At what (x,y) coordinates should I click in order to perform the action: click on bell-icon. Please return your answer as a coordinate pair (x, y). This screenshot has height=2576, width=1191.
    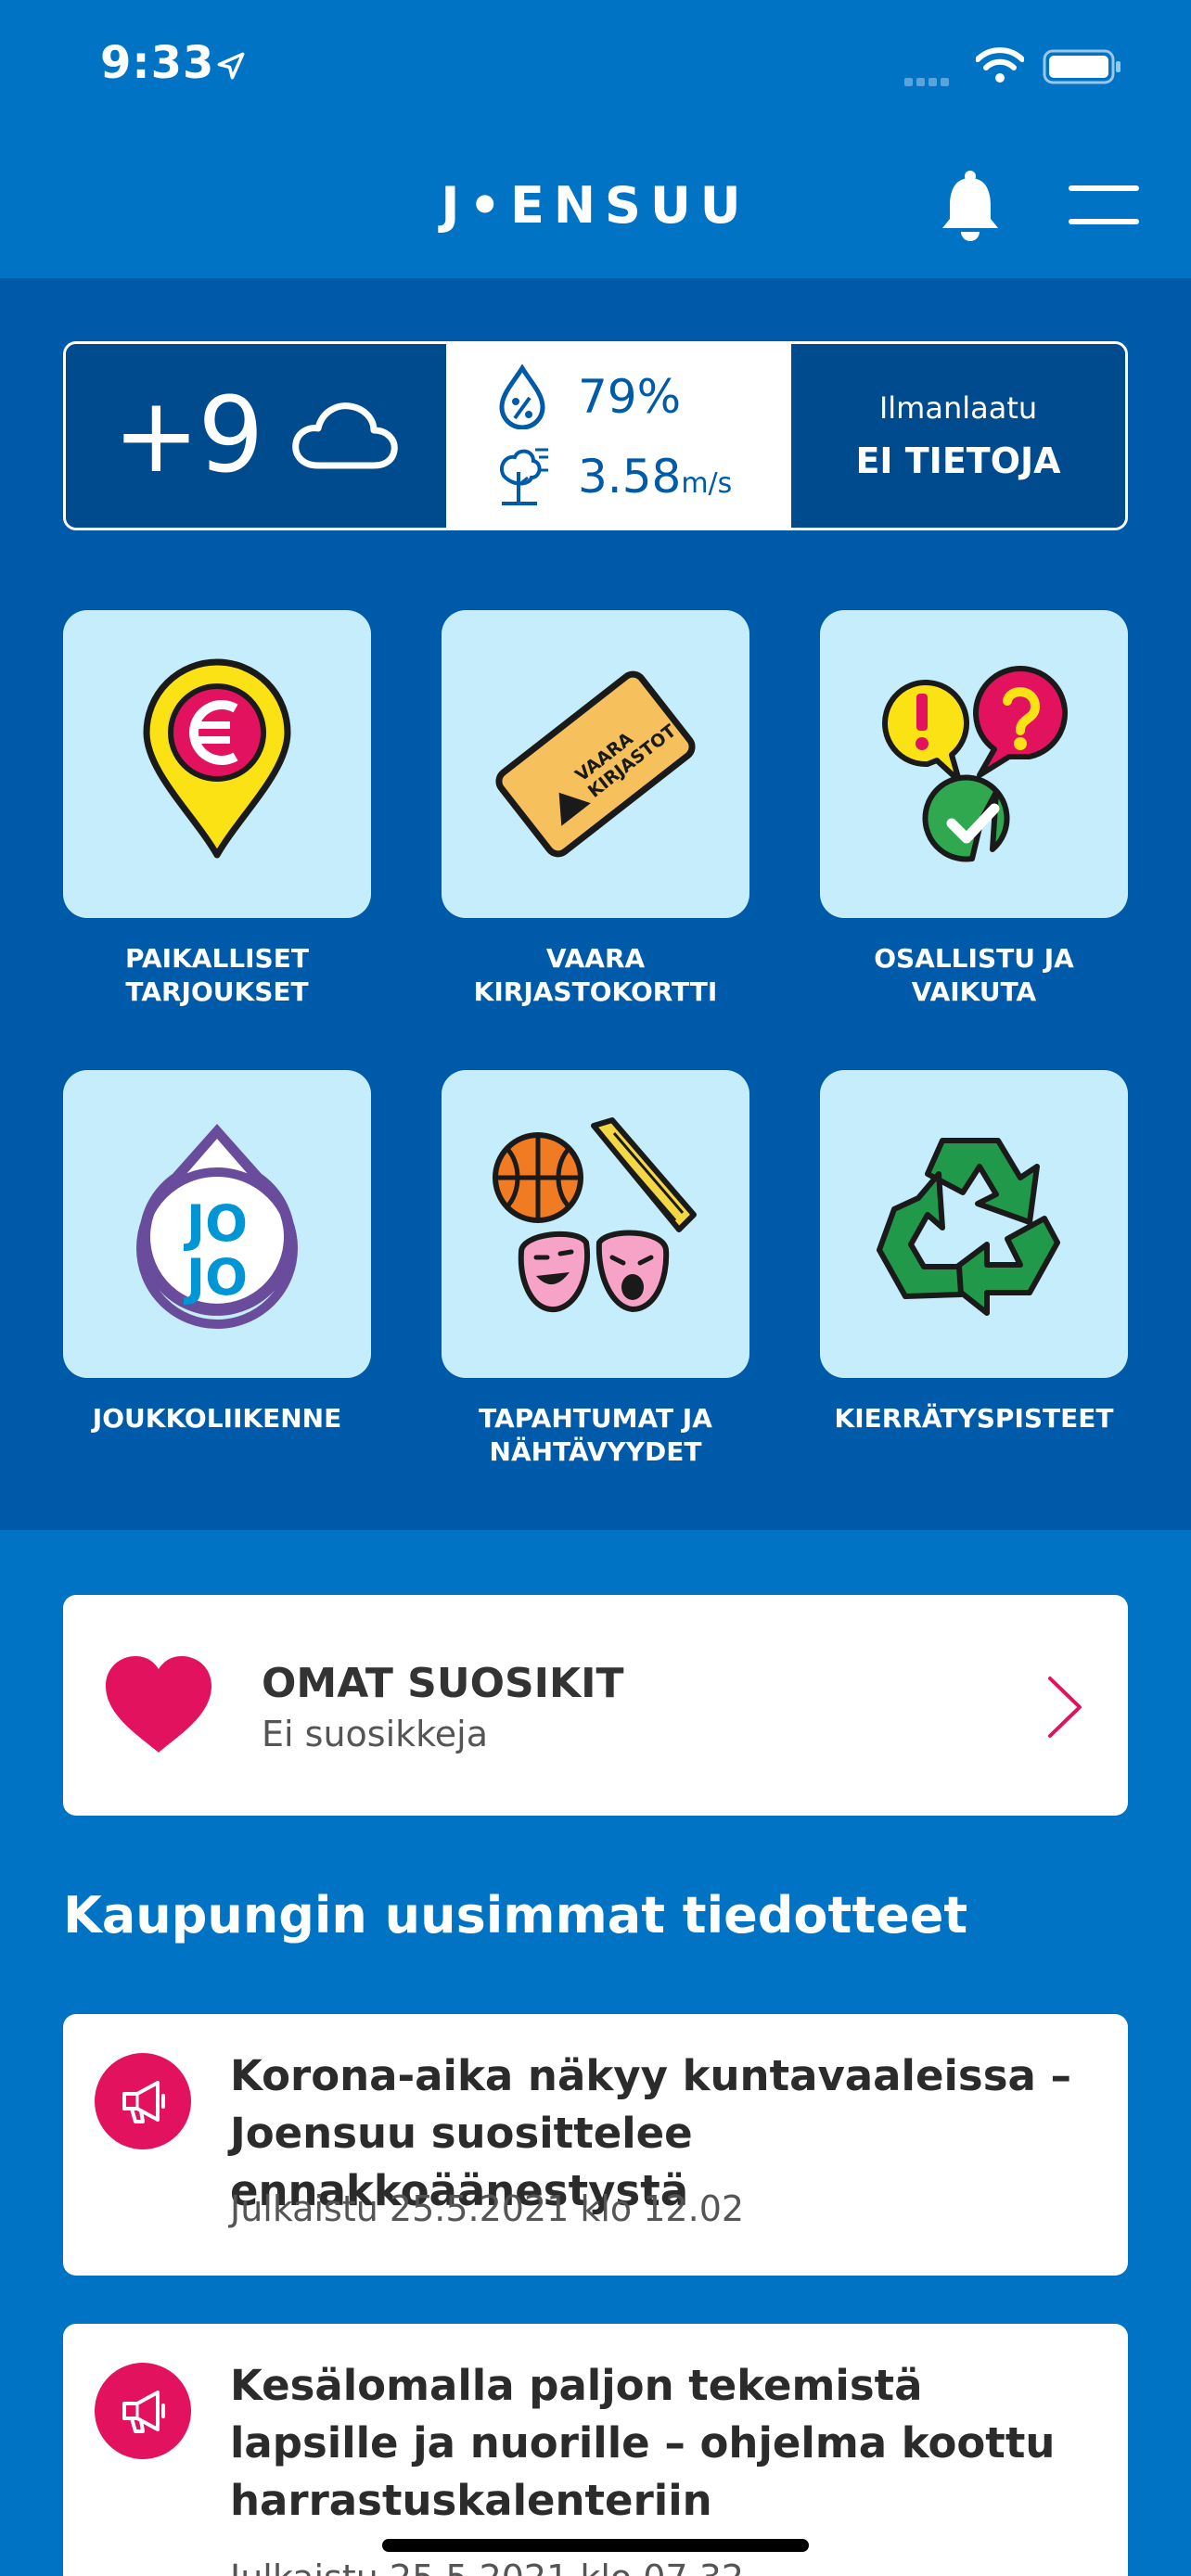
    Looking at the image, I should click on (970, 206).